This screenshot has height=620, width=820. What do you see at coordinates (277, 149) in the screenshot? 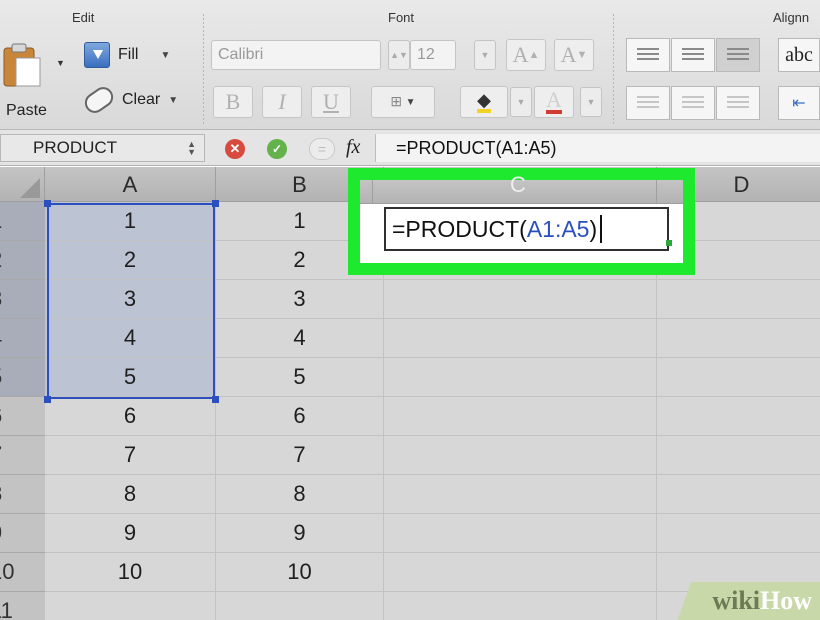
I see `checkmark-icon: ✓` at bounding box center [277, 149].